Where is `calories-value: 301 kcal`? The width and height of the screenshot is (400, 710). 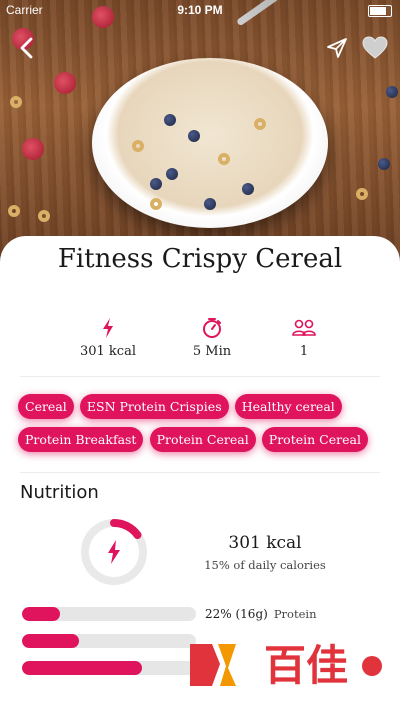
calories-value: 301 kcal is located at coordinates (107, 351).